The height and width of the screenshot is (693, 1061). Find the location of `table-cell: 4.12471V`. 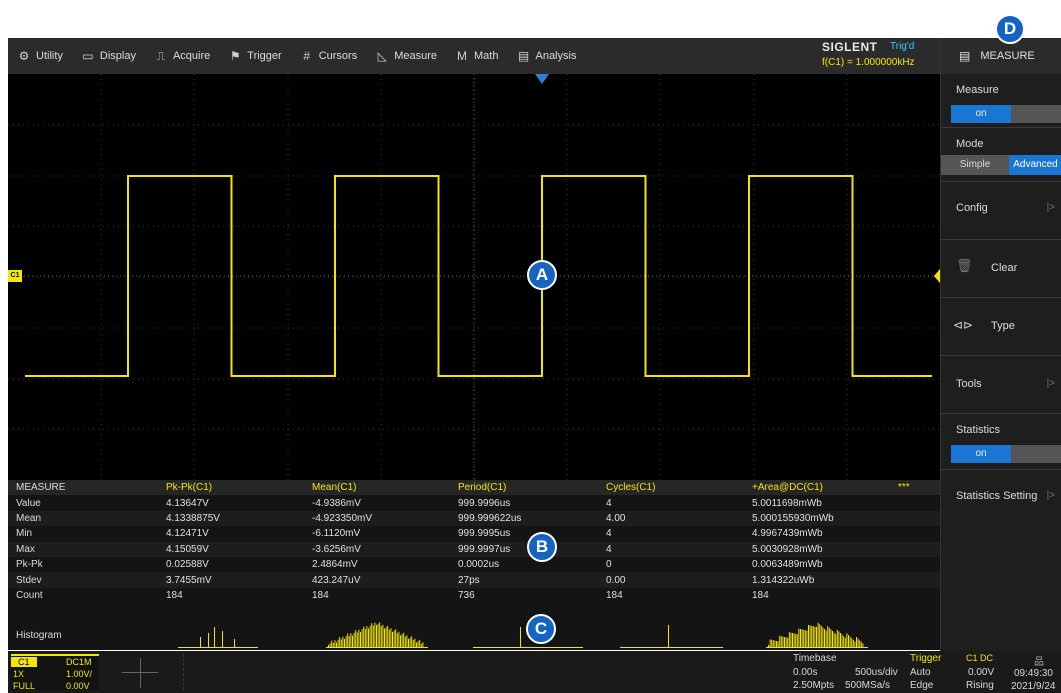

table-cell: 4.12471V is located at coordinates (187, 534).